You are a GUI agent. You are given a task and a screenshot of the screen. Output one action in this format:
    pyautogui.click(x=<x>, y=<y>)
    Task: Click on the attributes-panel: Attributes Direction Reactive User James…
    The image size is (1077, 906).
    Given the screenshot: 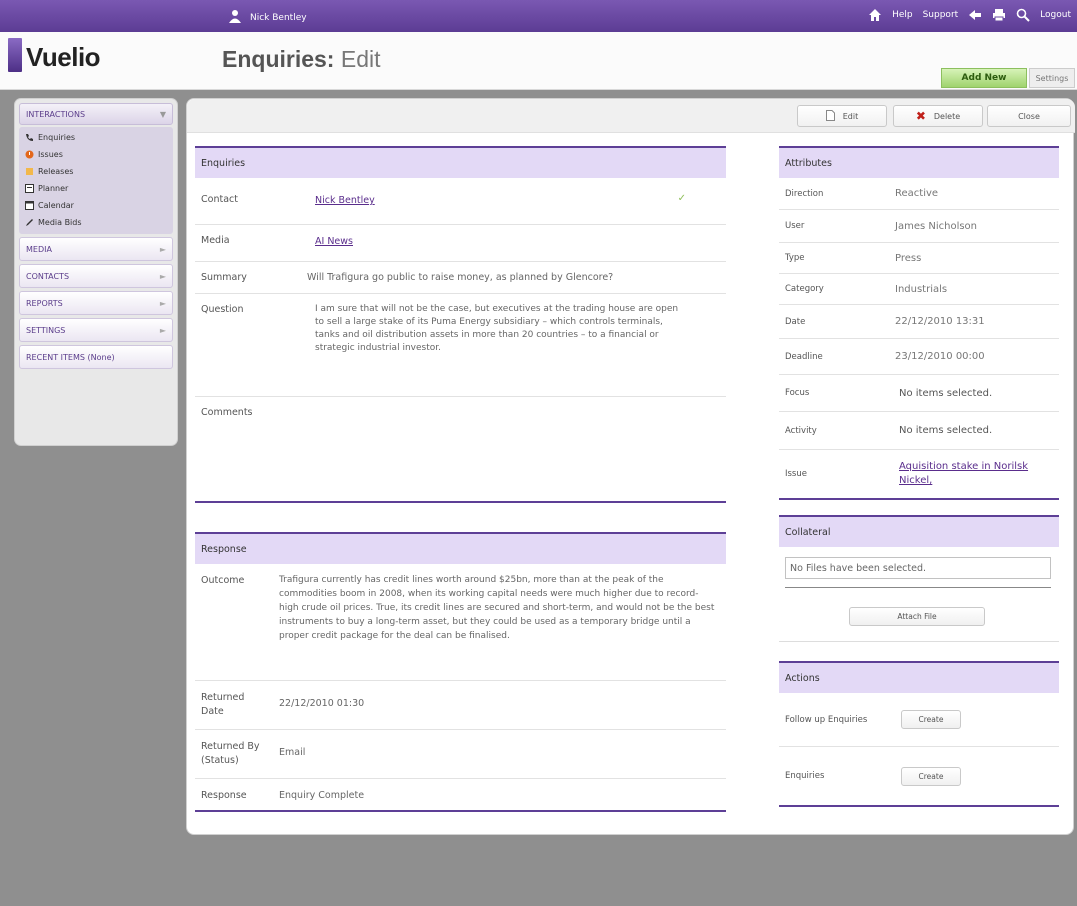 What is the action you would take?
    pyautogui.click(x=919, y=323)
    